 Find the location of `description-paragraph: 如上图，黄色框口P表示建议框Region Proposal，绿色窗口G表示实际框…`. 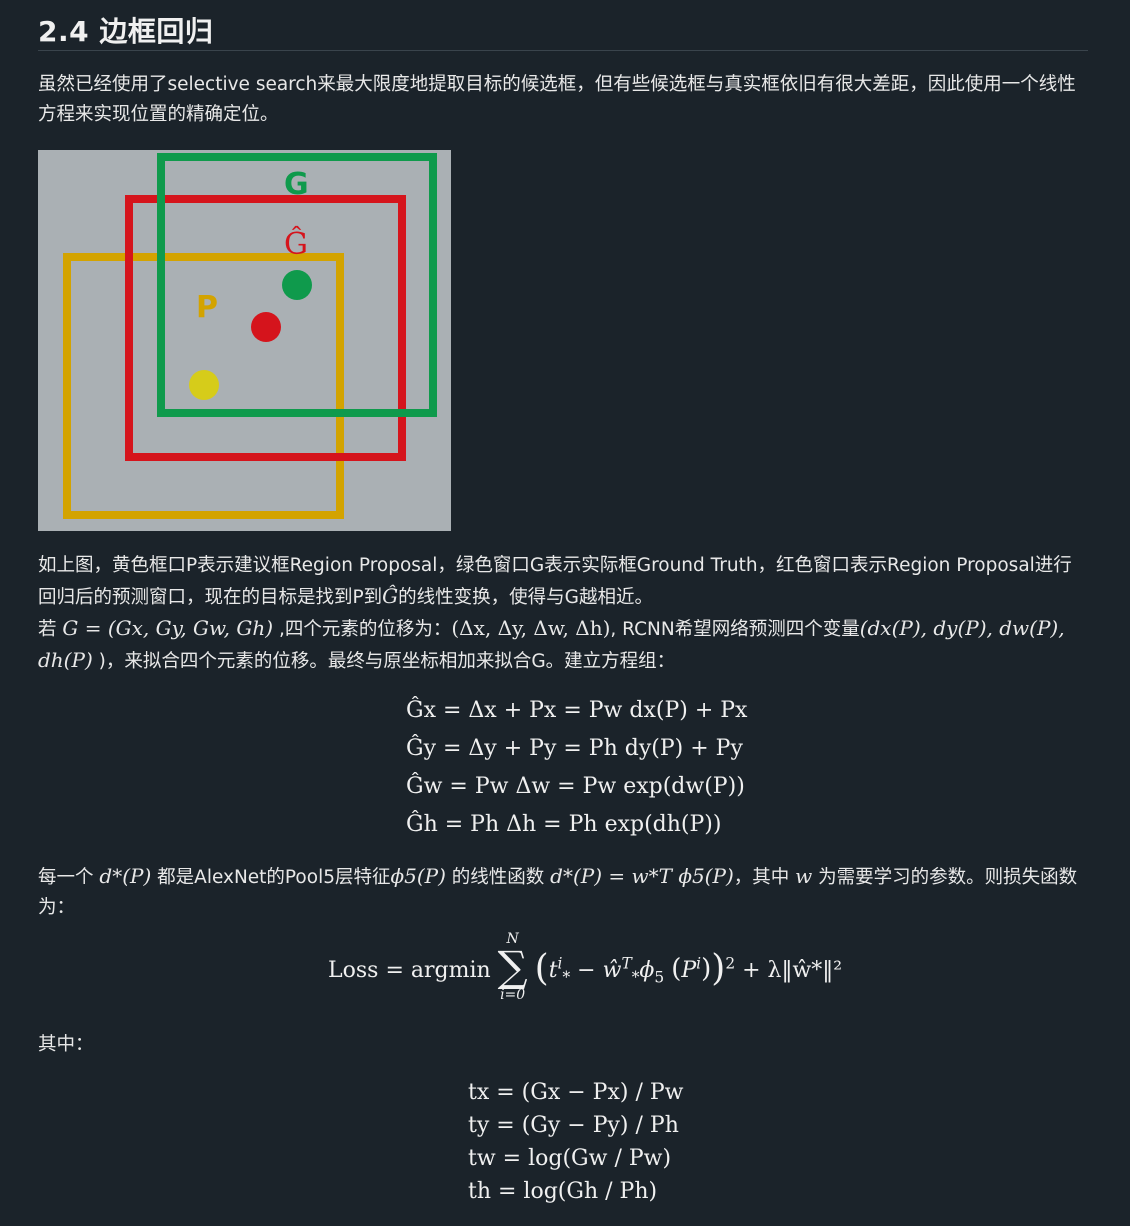

description-paragraph: 如上图，黄色框口P表示建议框Region Proposal，绿色窗口G表示实际框… is located at coordinates (560, 614).